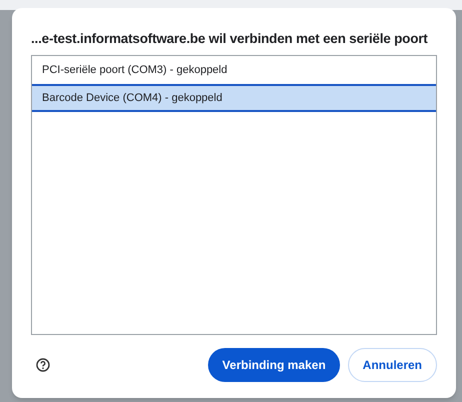 The height and width of the screenshot is (402, 462). What do you see at coordinates (234, 70) in the screenshot?
I see `port-item: PCI-seriële poort (COM3) - gekoppeld` at bounding box center [234, 70].